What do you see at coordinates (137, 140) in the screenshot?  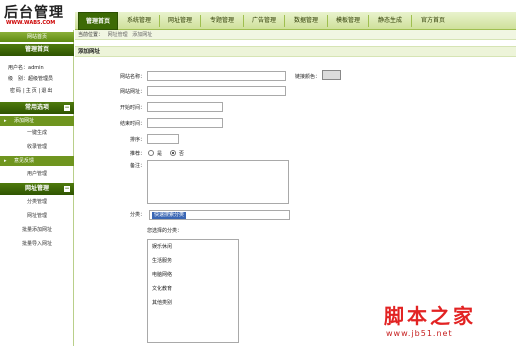 I see `sort-label: 排序：` at bounding box center [137, 140].